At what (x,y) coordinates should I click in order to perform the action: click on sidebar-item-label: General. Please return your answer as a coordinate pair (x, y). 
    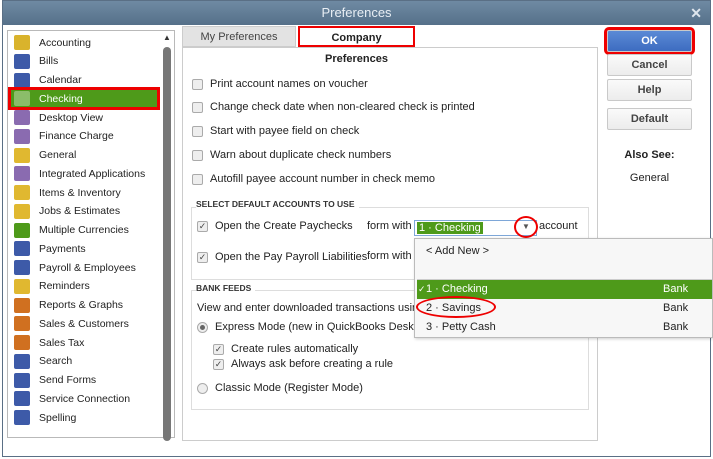
    Looking at the image, I should click on (58, 155).